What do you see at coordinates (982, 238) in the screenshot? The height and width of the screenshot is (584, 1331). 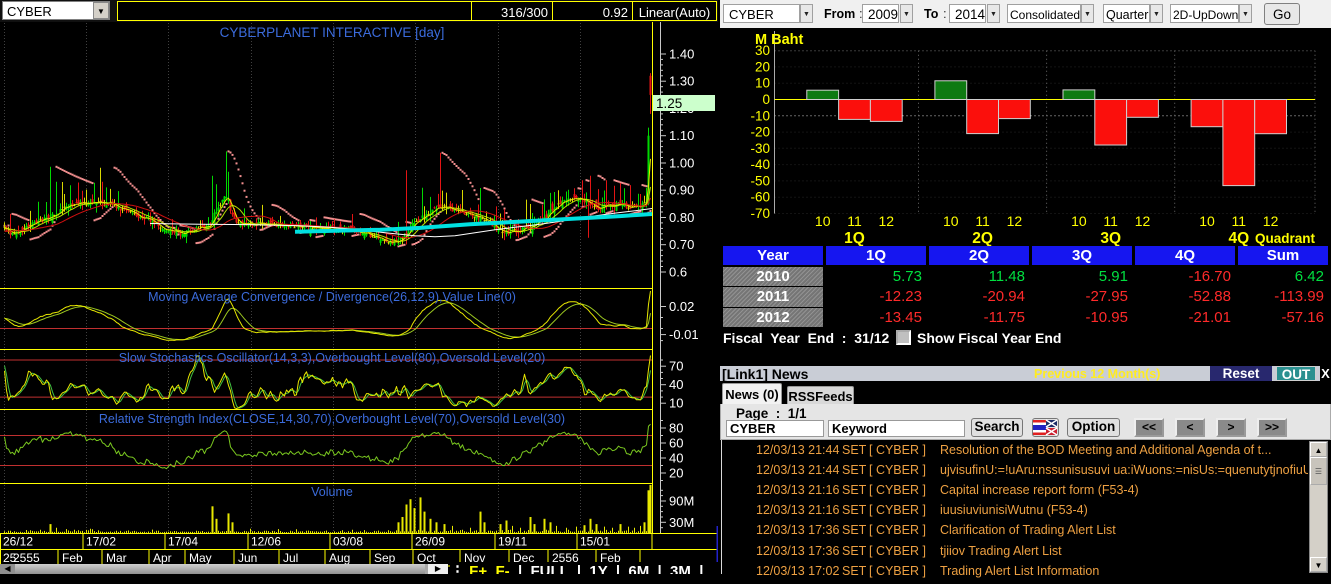 I see `svg-text: 2Q` at bounding box center [982, 238].